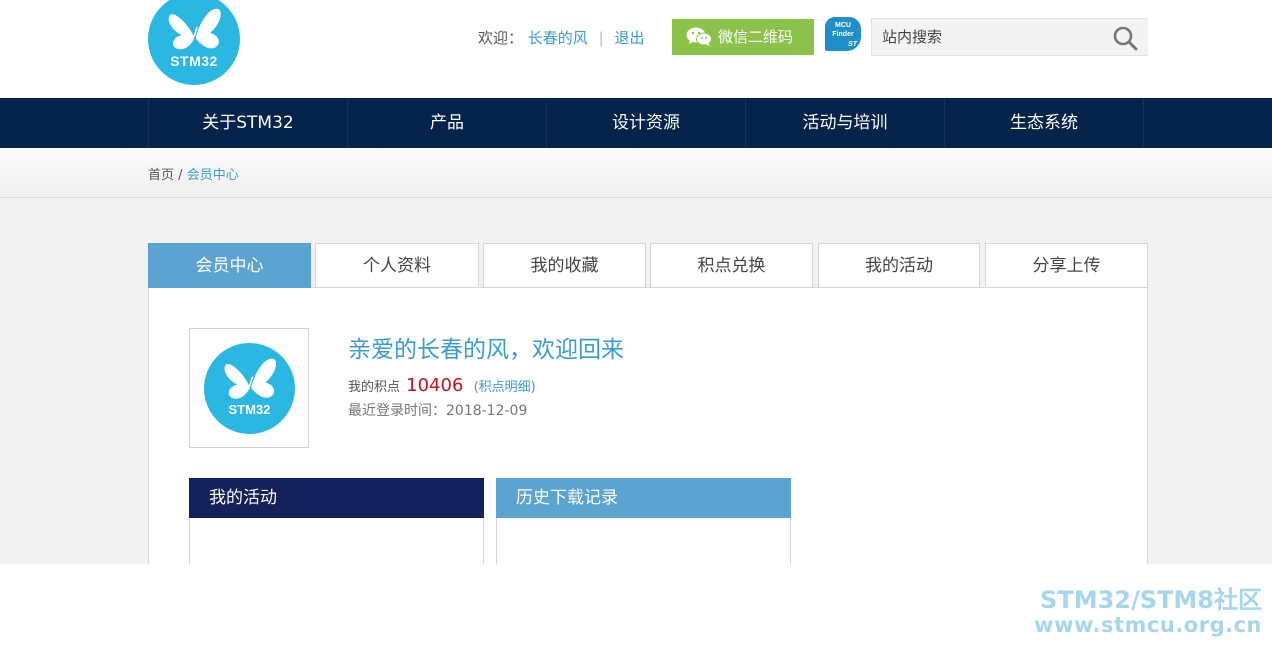 The width and height of the screenshot is (1272, 648). Describe the element at coordinates (213, 175) in the screenshot. I see `breadcrumb-current: 会员中心` at that location.